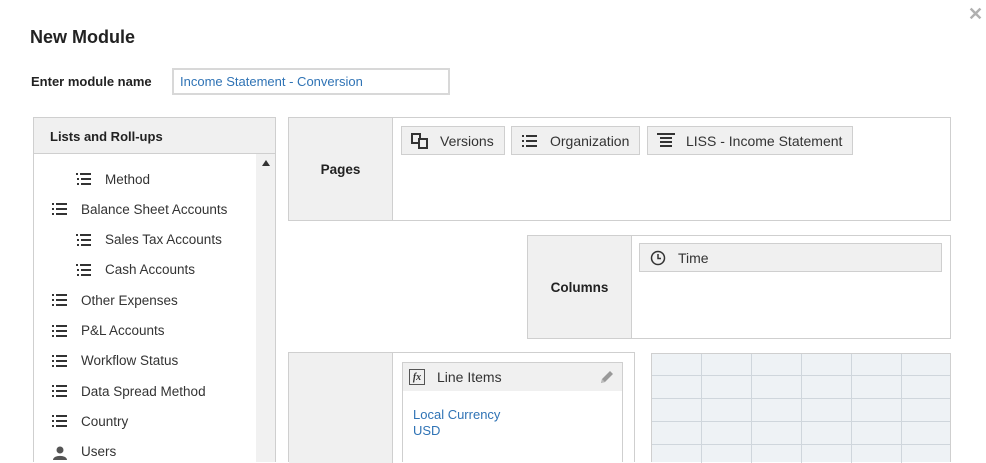 The image size is (986, 463). I want to click on list-item-label: Workflow Status, so click(130, 361).